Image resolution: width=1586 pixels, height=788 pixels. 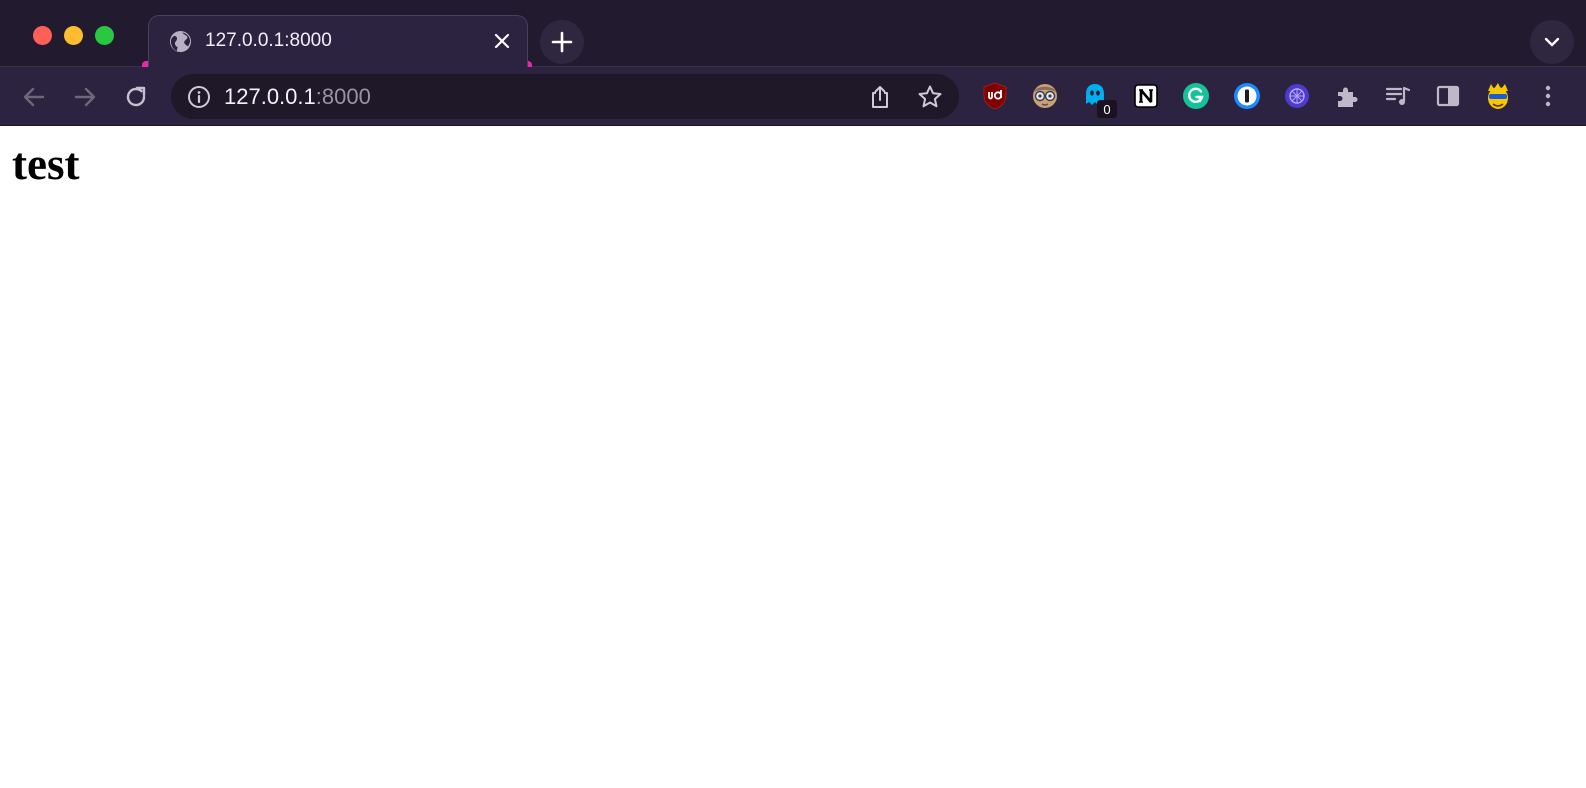 I want to click on profile-button, so click(x=1498, y=96).